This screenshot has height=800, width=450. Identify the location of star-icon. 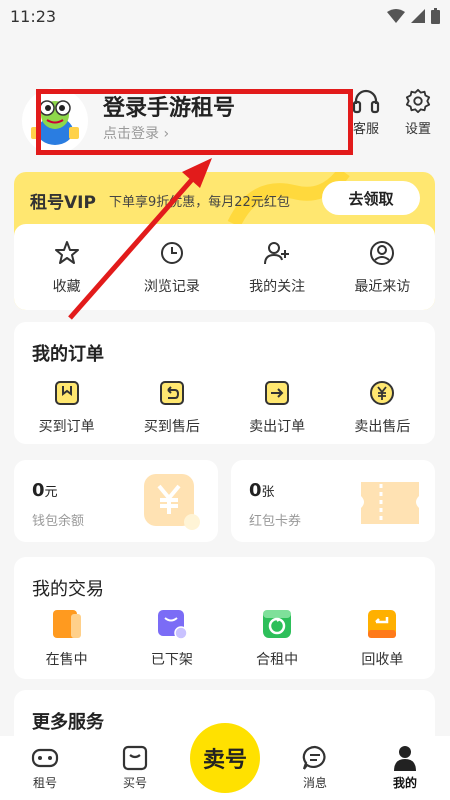
(67, 253).